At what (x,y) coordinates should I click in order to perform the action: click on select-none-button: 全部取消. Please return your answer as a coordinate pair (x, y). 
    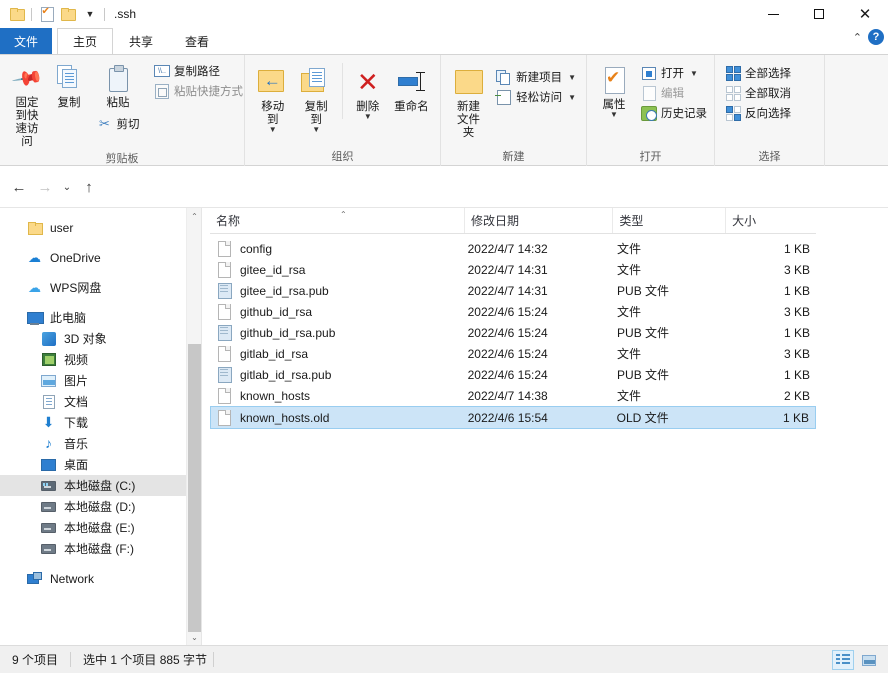
    Looking at the image, I should click on (758, 93).